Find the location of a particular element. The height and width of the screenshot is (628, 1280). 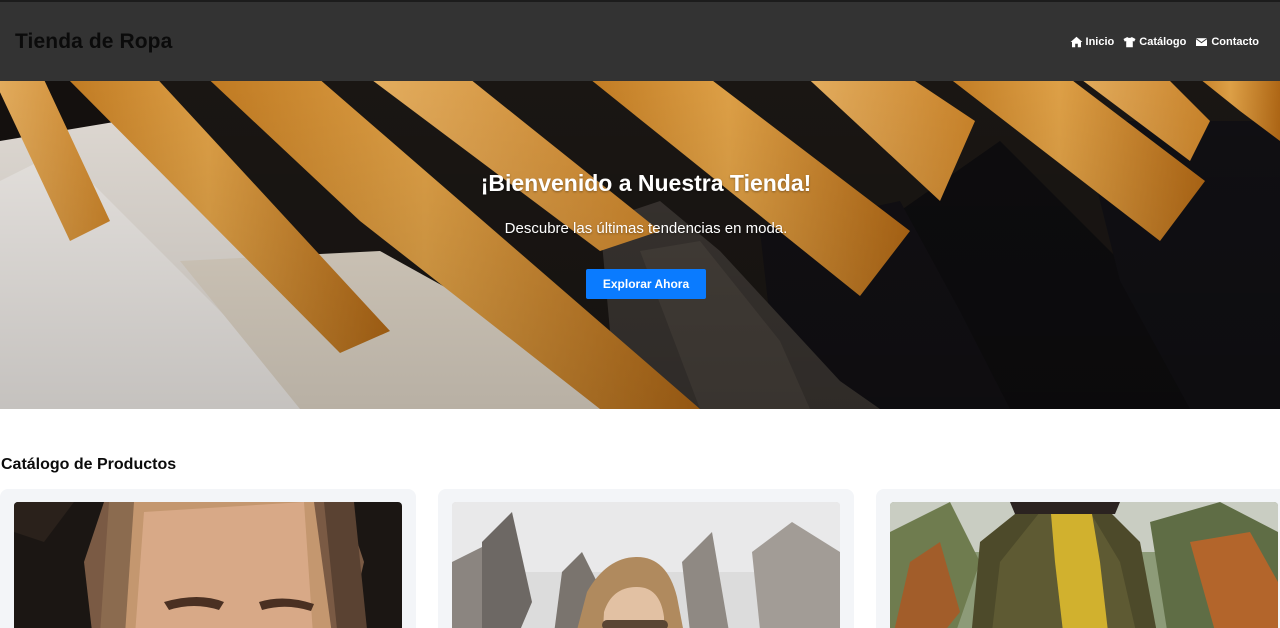

main-nav: Inicio Catálogo Contacto is located at coordinates (1164, 42).